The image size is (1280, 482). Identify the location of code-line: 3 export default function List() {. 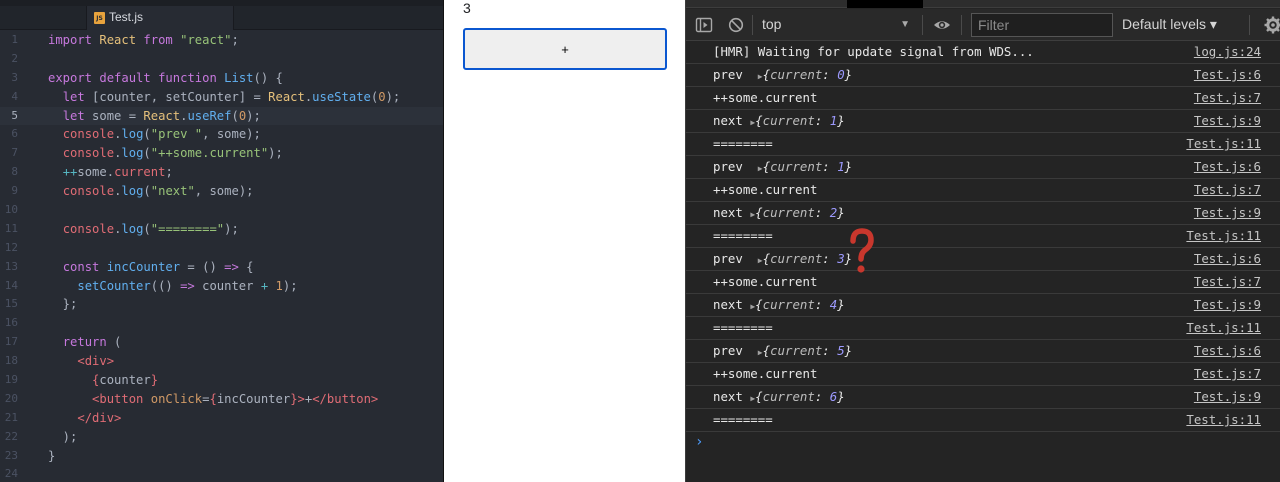
(221, 78).